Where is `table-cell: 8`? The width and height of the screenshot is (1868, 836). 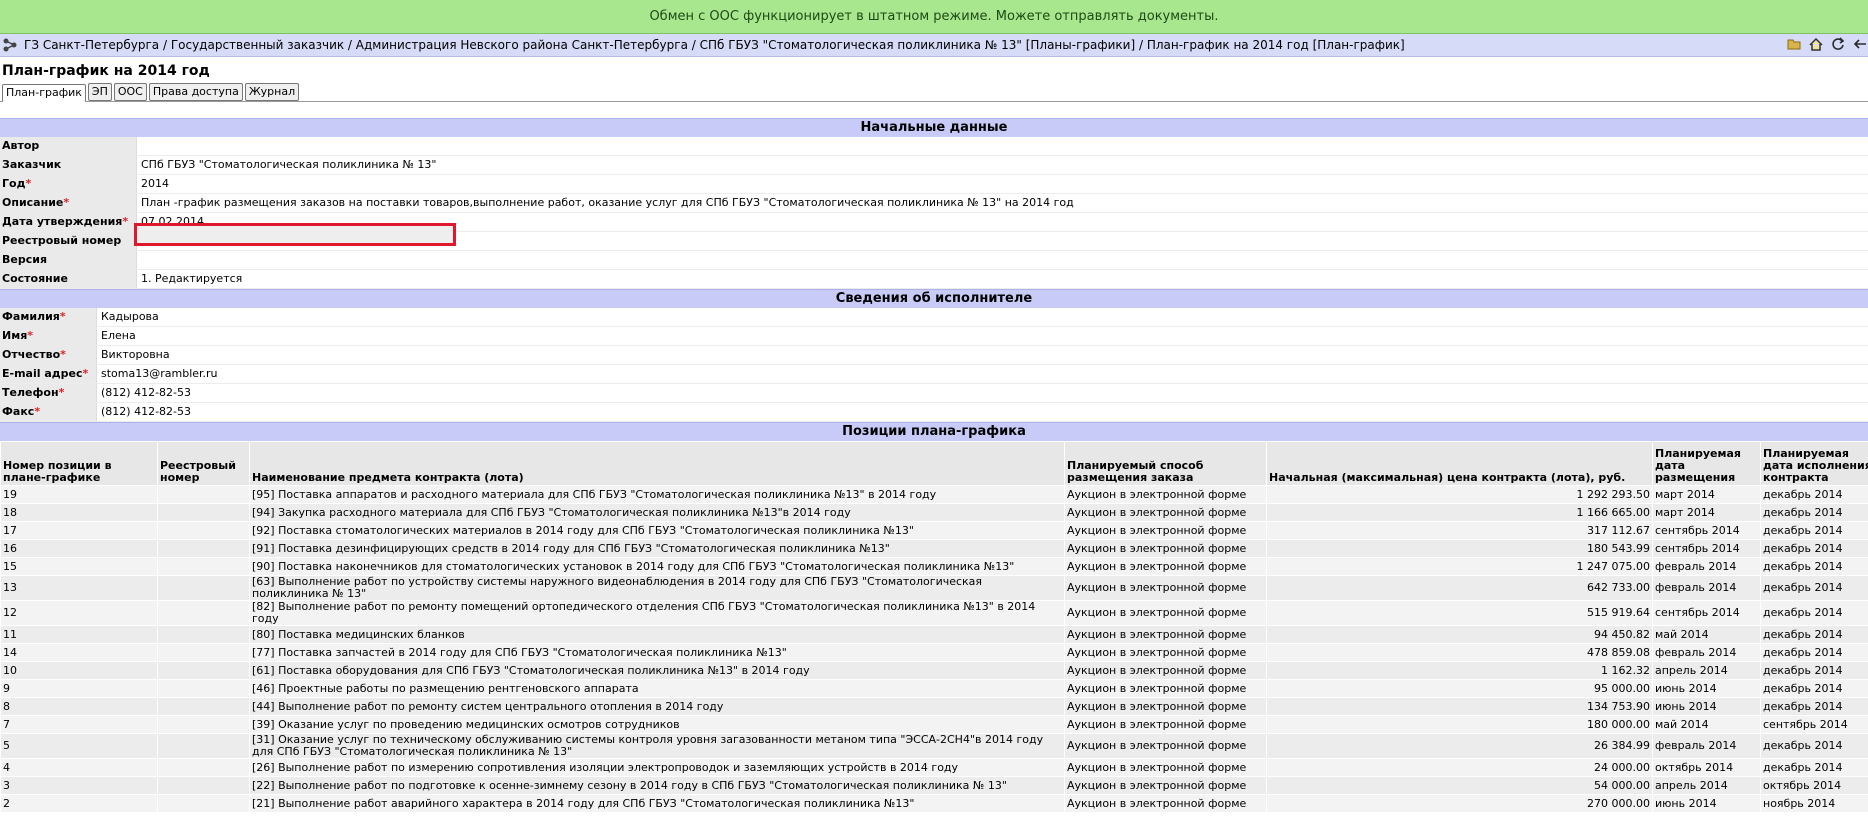 table-cell: 8 is located at coordinates (79, 706).